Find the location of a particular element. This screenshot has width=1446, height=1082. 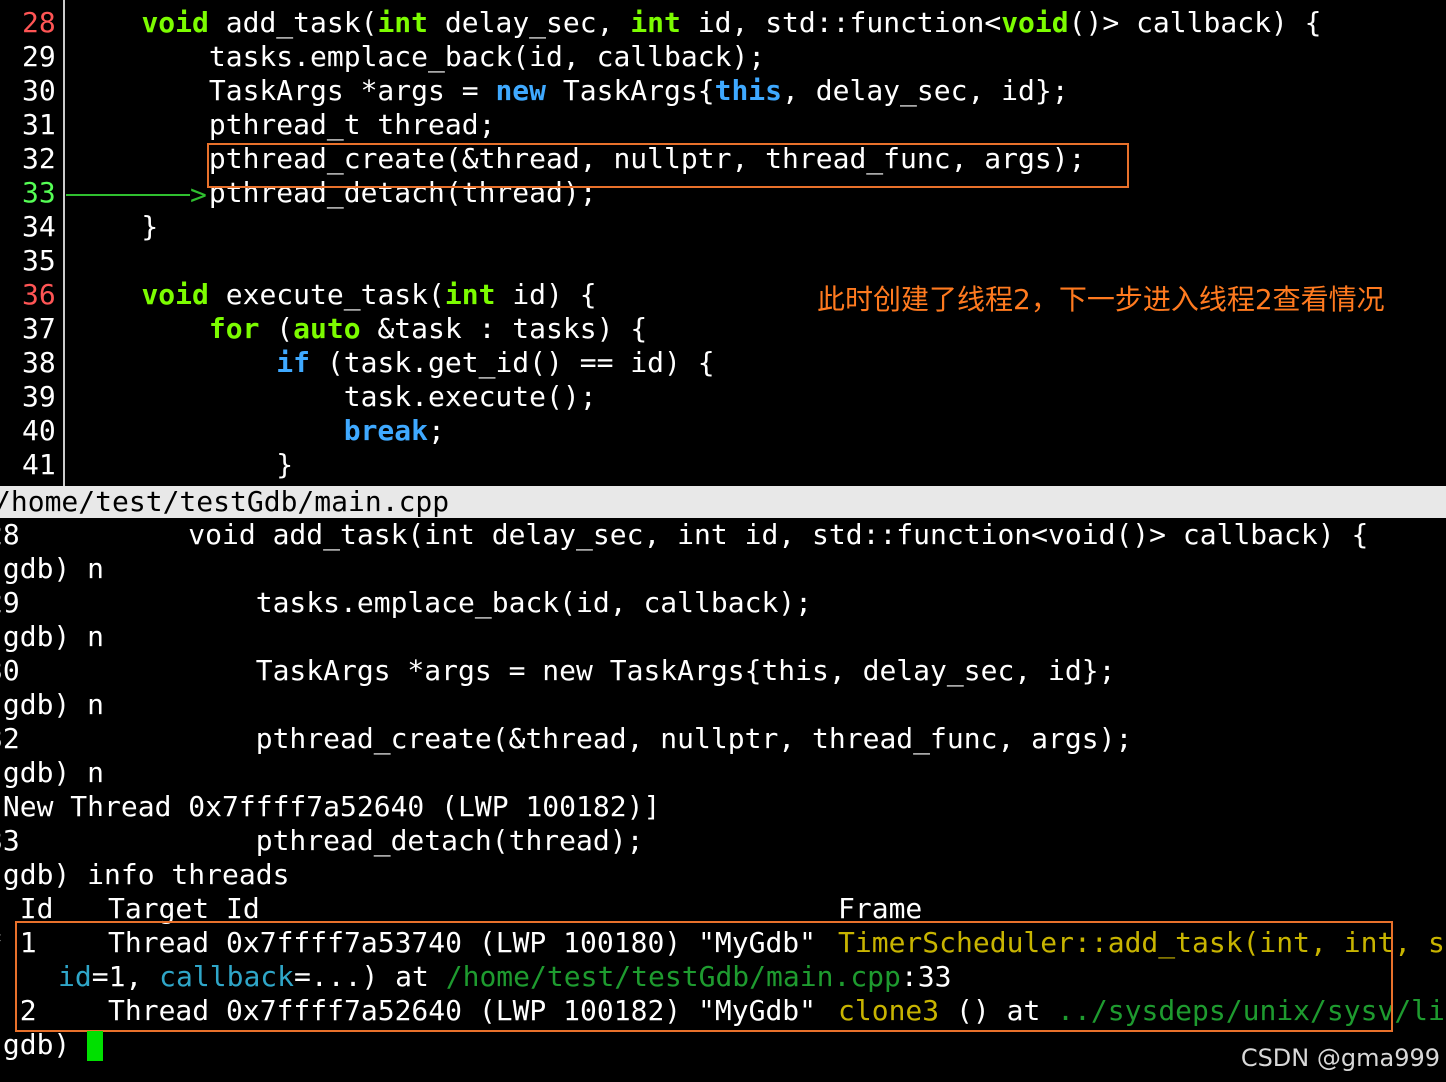

gdb-line: 33 pthread_detach(thread); is located at coordinates (322, 840).